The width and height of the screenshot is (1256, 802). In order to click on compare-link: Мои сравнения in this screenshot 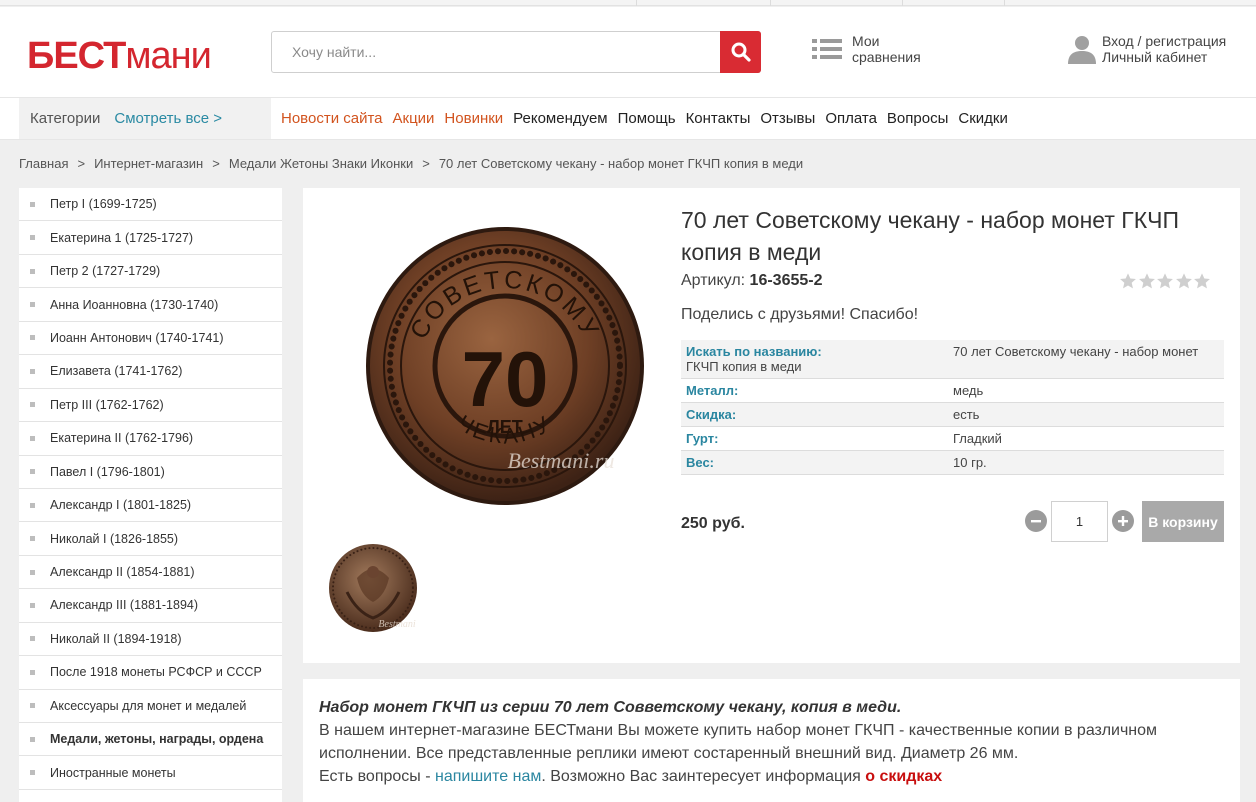, I will do `click(866, 49)`.